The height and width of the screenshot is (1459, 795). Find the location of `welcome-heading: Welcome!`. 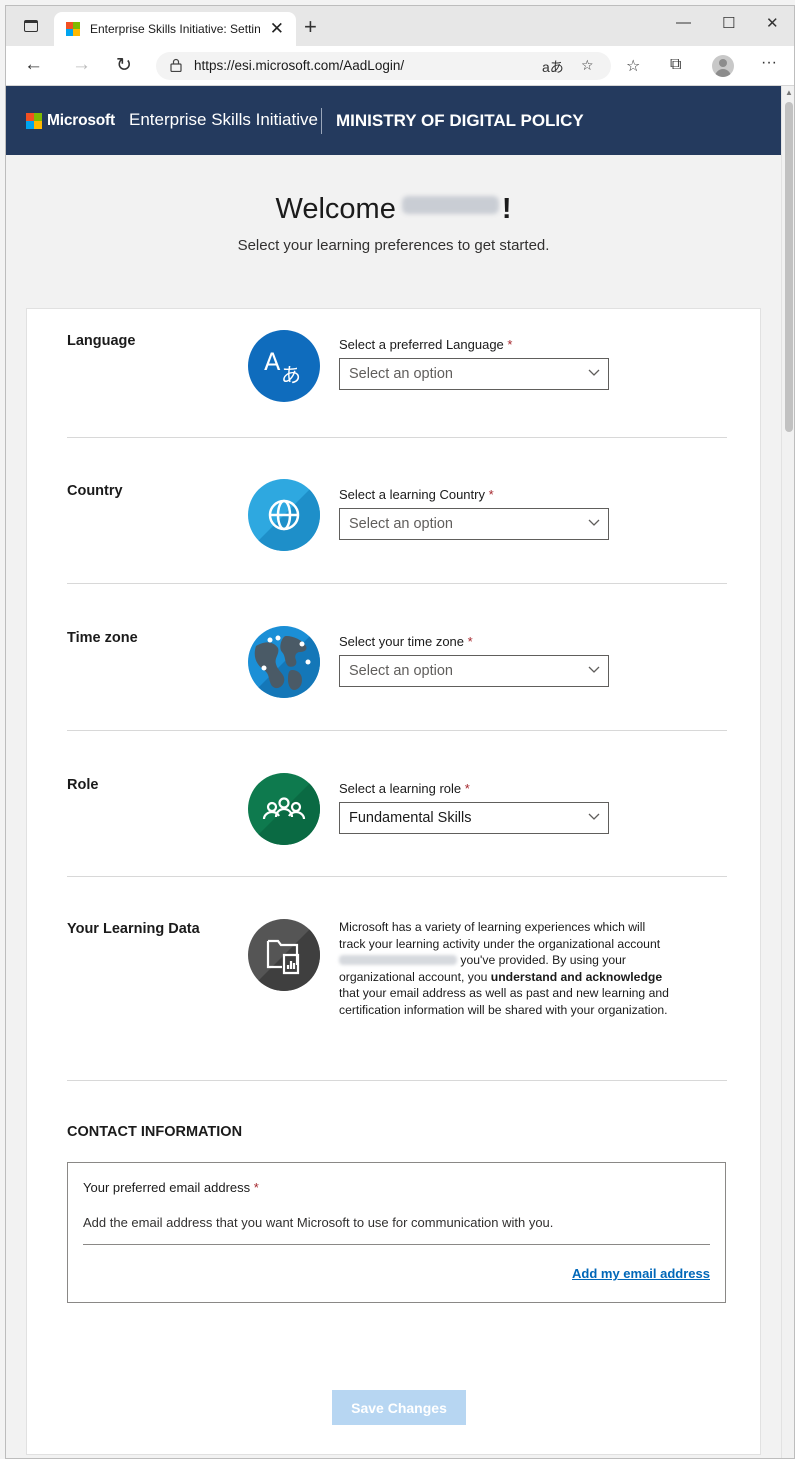

welcome-heading: Welcome! is located at coordinates (393, 209).